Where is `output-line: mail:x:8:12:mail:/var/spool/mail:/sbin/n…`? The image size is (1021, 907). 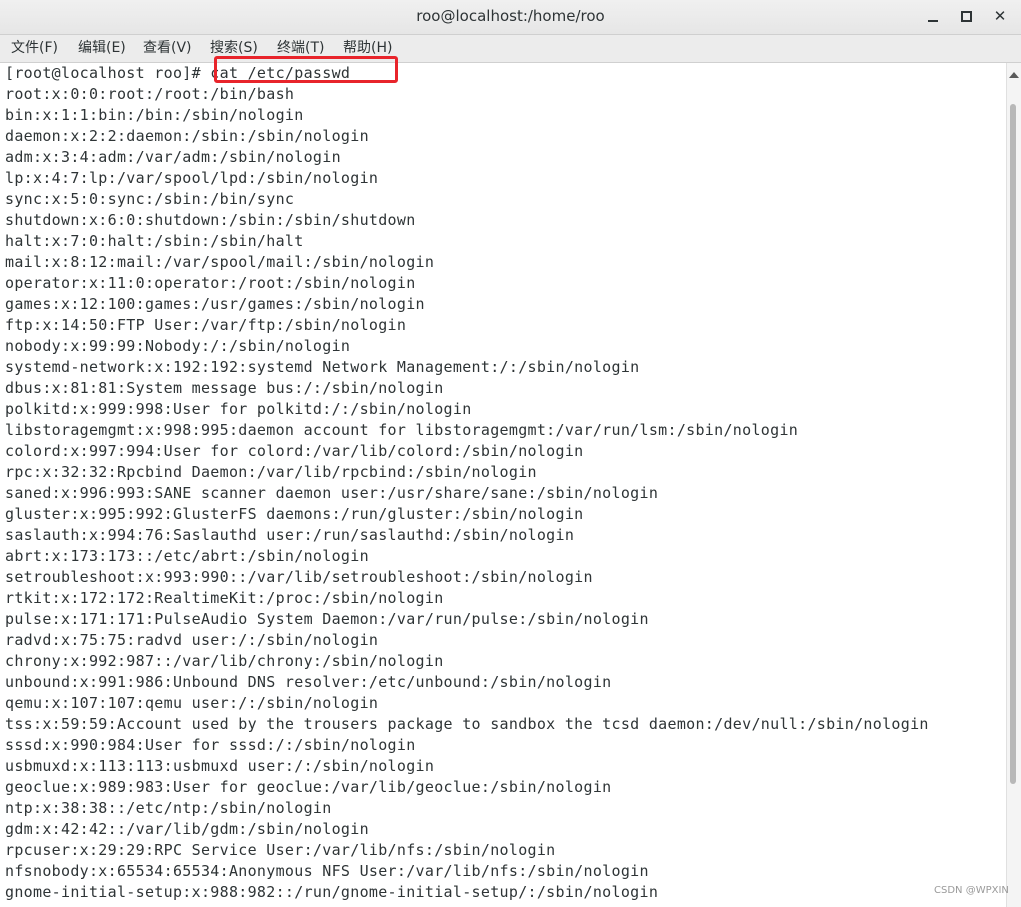 output-line: mail:x:8:12:mail:/var/spool/mail:/sbin/n… is located at coordinates (220, 262).